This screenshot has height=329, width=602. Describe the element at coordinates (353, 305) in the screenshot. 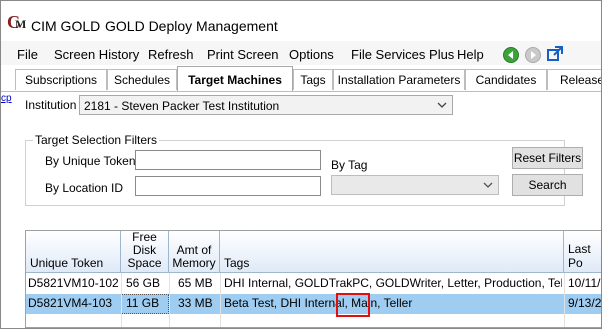

I see `annotation-highlight-box` at that location.